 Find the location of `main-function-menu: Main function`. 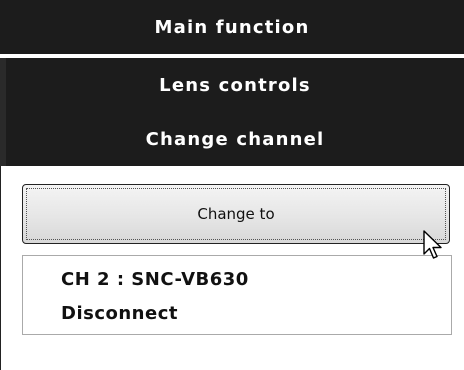

main-function-menu: Main function is located at coordinates (232, 27).